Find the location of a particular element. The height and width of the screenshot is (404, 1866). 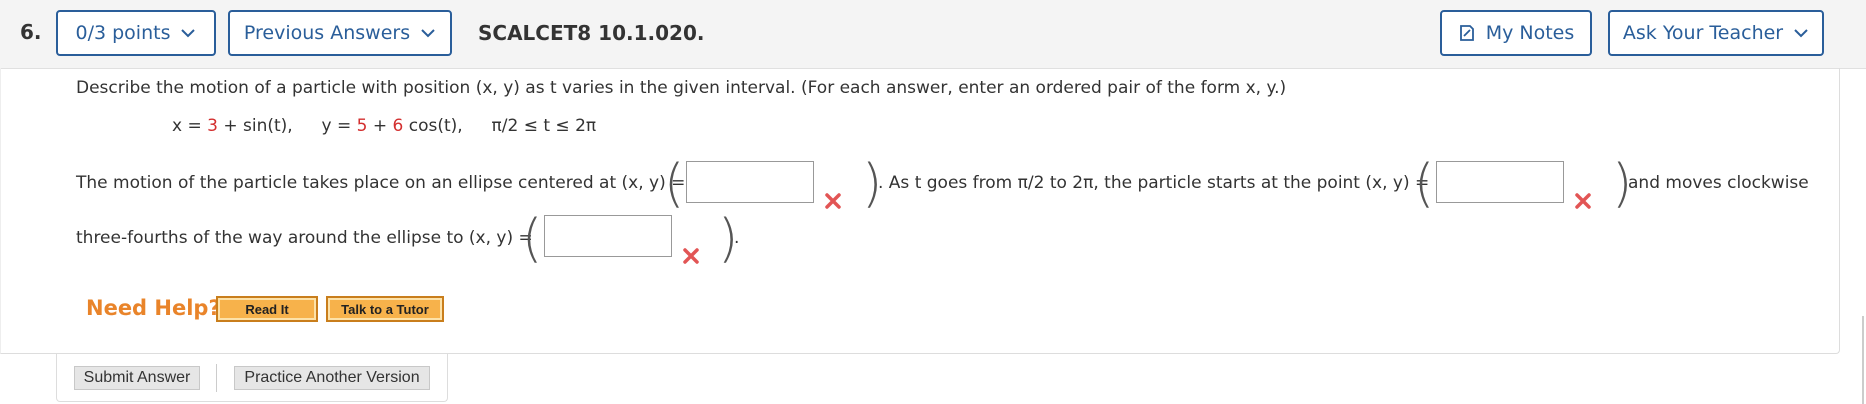

ask-your-teacher-label: Ask Your Teacher is located at coordinates (1703, 33).